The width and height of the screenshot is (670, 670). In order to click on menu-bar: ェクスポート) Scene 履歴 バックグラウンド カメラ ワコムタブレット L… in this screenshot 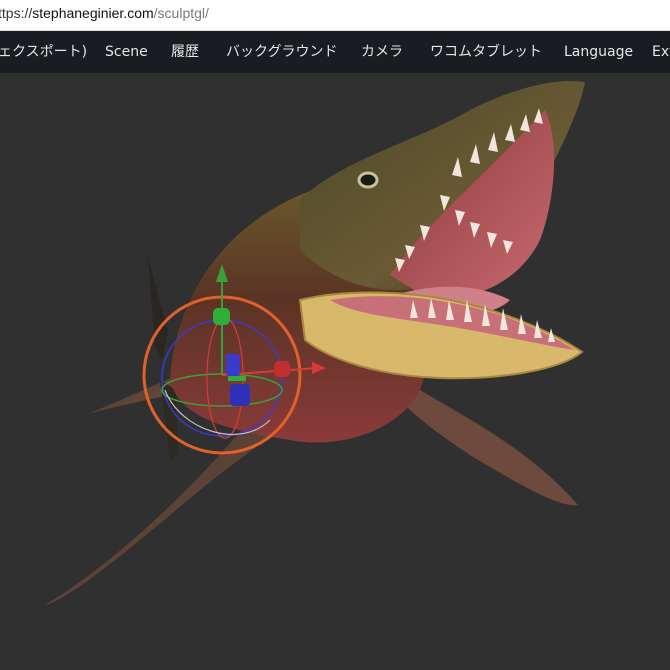, I will do `click(335, 52)`.